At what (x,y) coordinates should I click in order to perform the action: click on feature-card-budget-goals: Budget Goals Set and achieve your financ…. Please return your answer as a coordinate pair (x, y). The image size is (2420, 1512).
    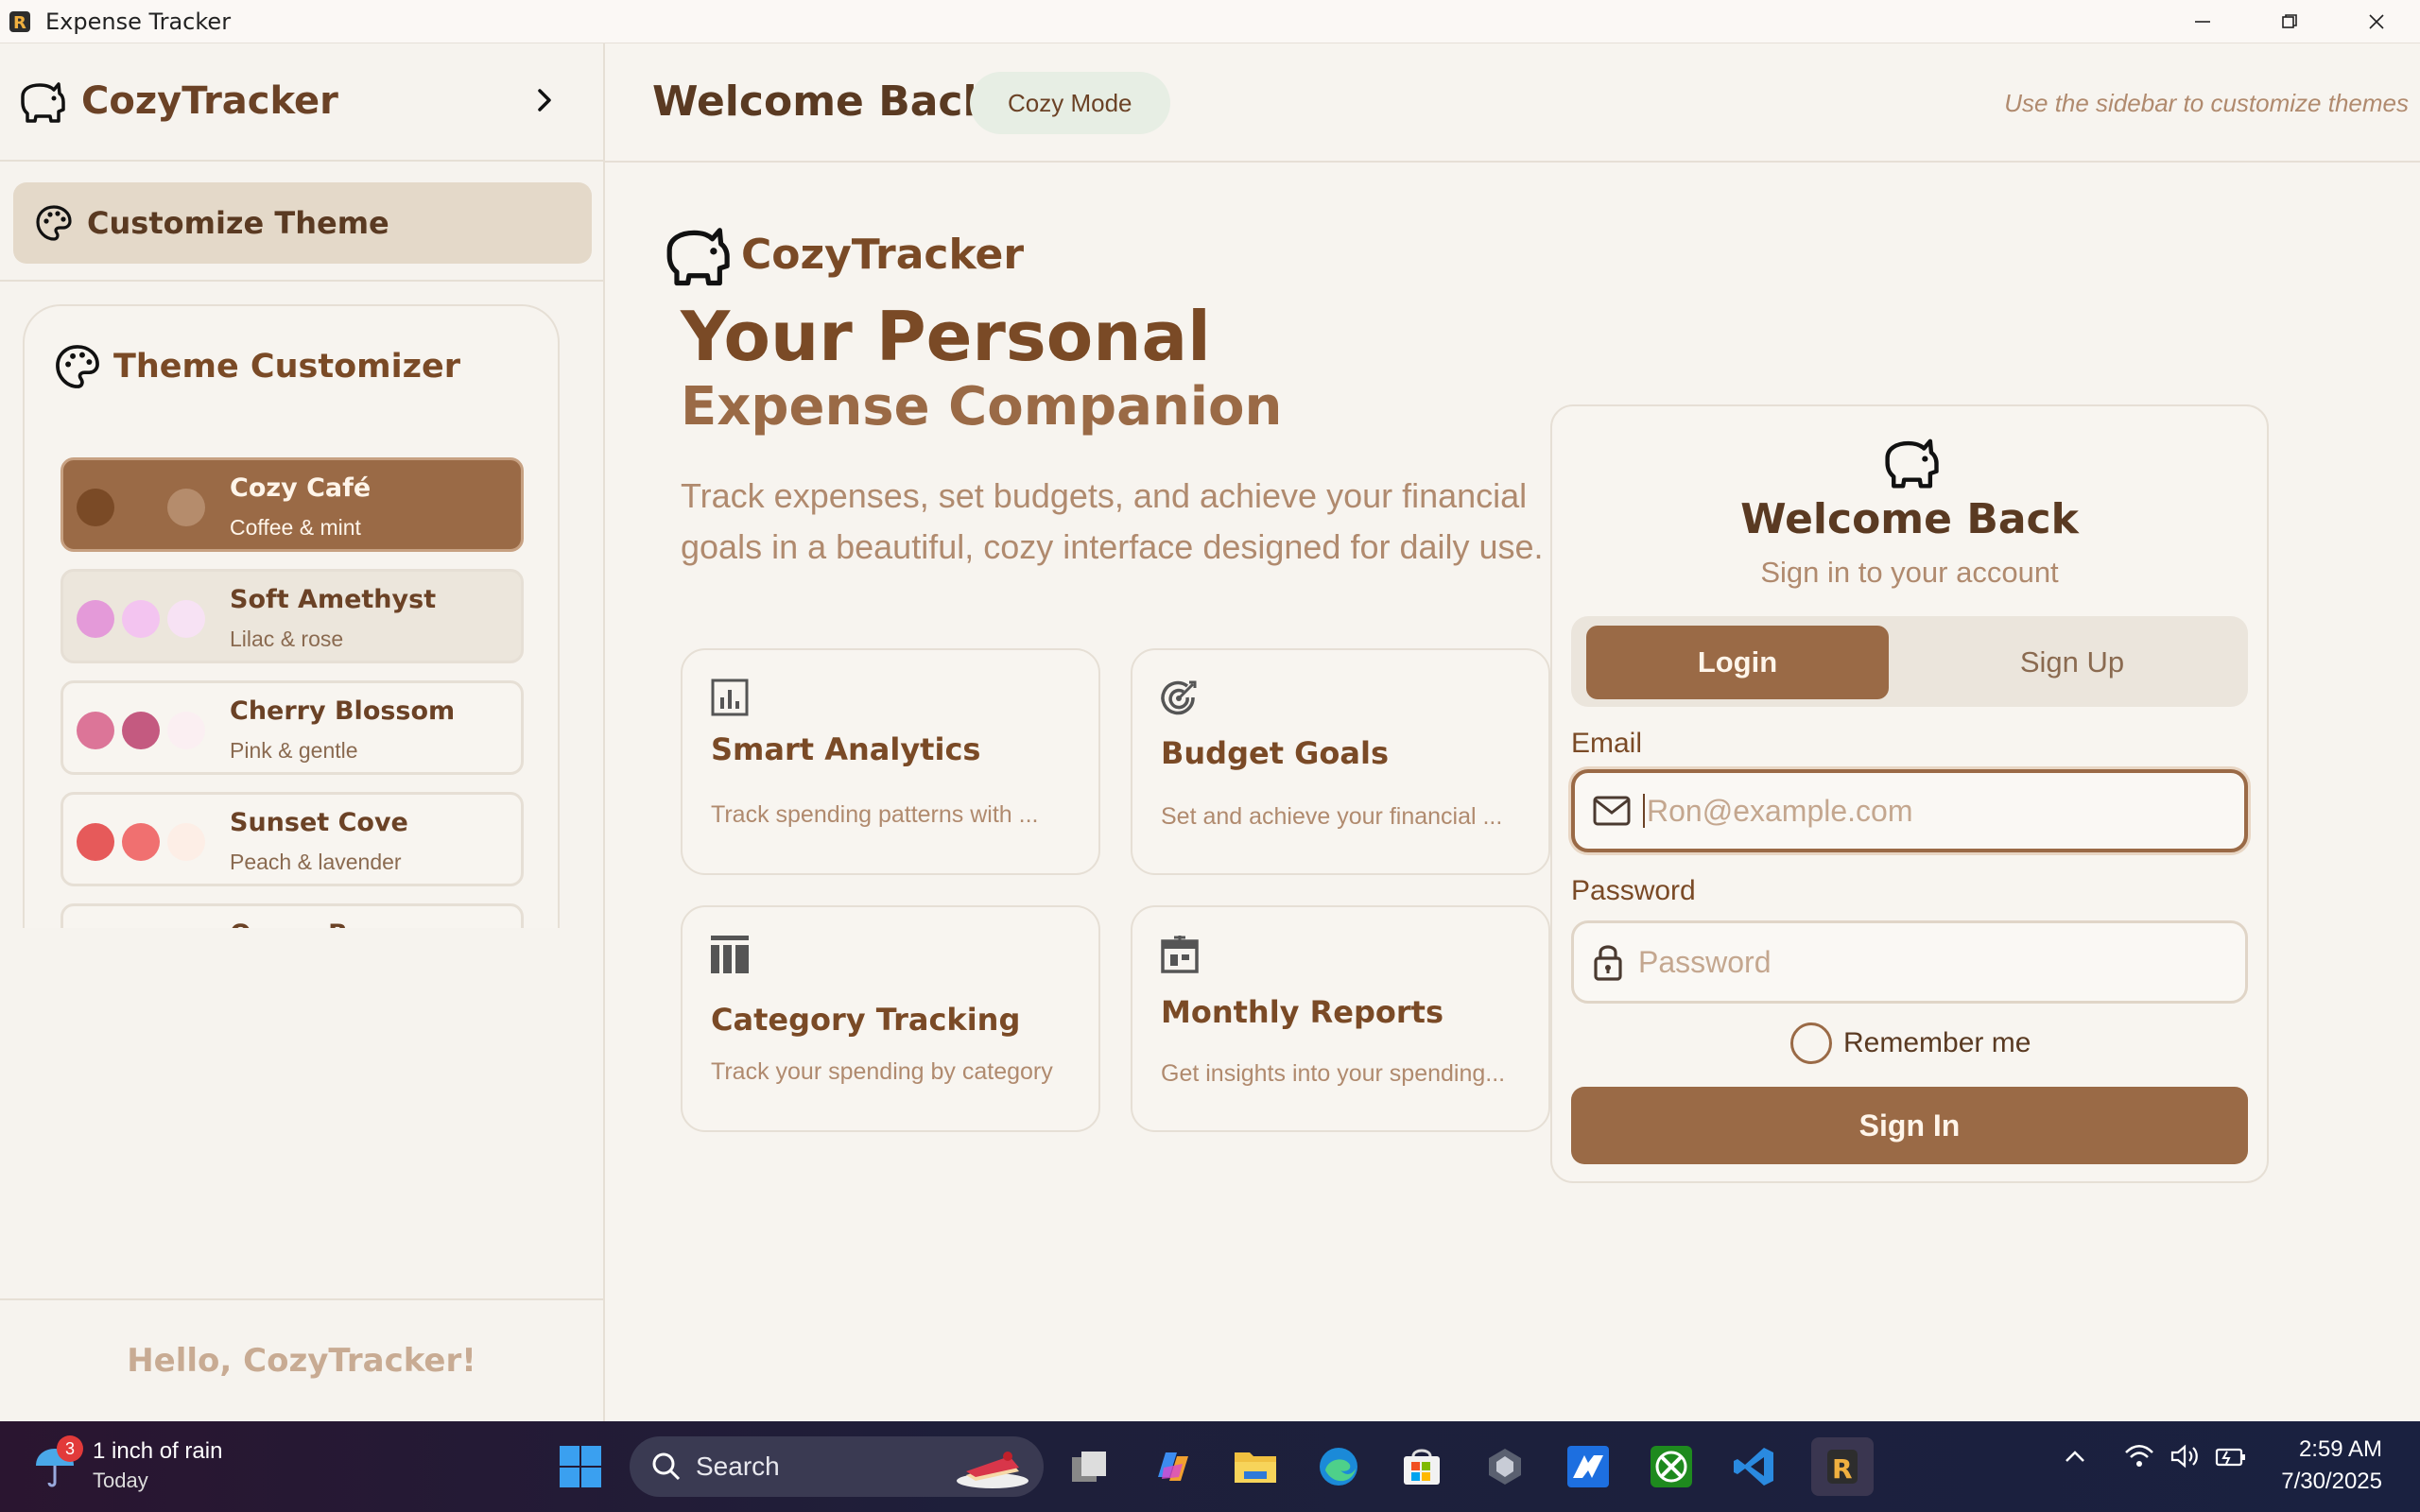
    Looking at the image, I should click on (1340, 761).